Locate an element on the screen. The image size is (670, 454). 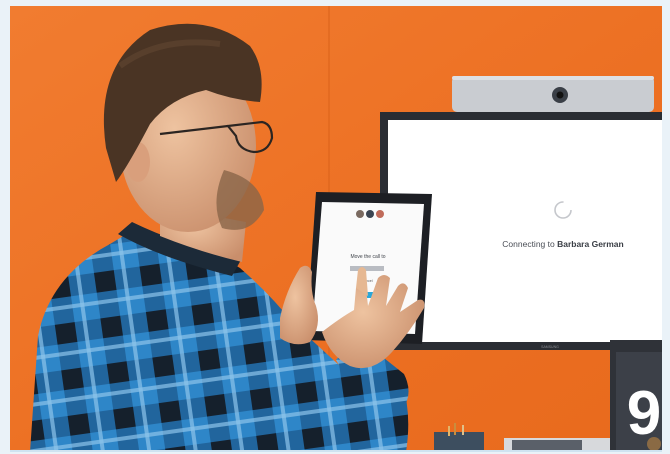
tv-connecting-label: Connecting to is located at coordinates (528, 244).